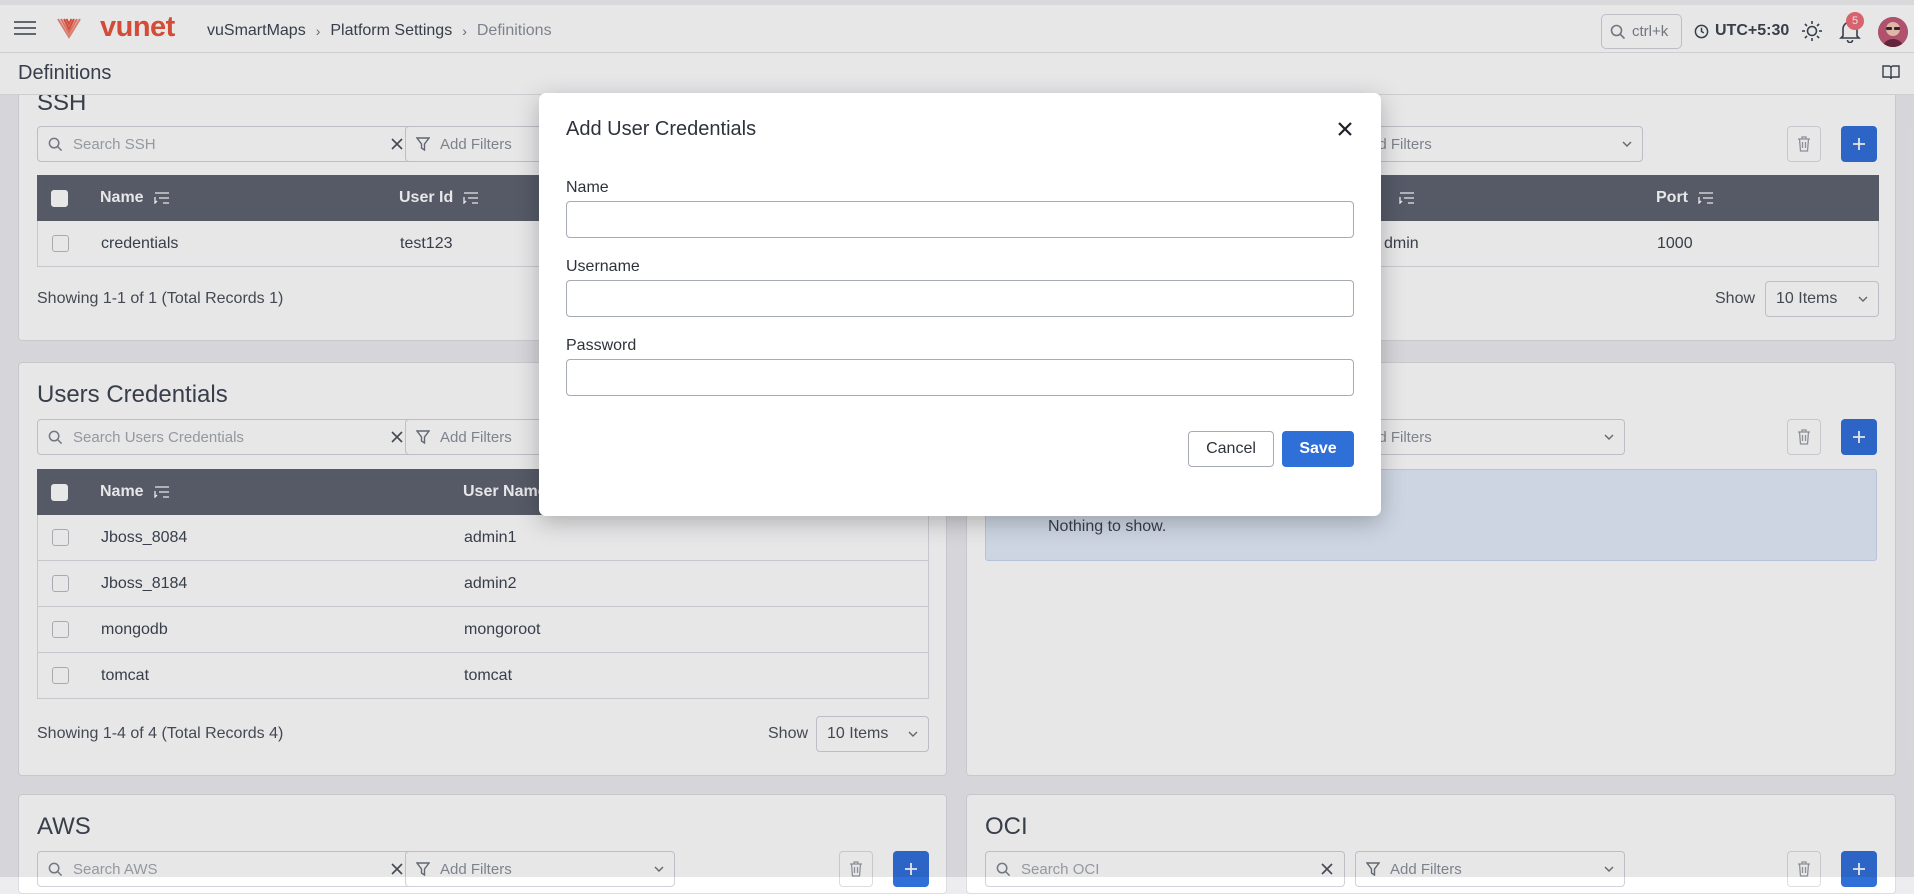 The height and width of the screenshot is (894, 1914). Describe the element at coordinates (1231, 449) in the screenshot. I see `cancel-button: Cancel` at that location.